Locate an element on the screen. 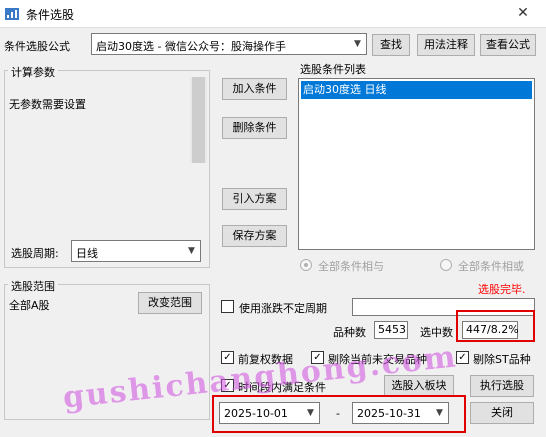  date-to-picker: 2025-10-31 ▼ is located at coordinates (400, 413).